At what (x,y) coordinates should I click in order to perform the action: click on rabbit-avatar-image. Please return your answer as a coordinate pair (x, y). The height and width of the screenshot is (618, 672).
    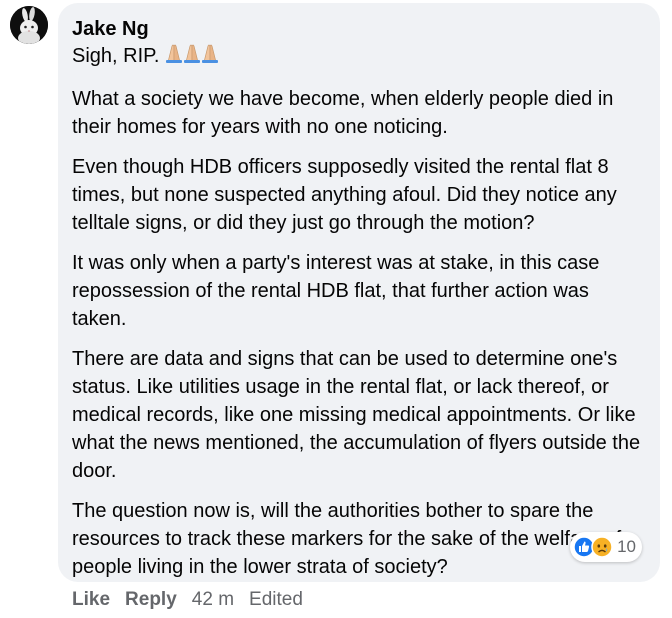
    Looking at the image, I should click on (29, 25).